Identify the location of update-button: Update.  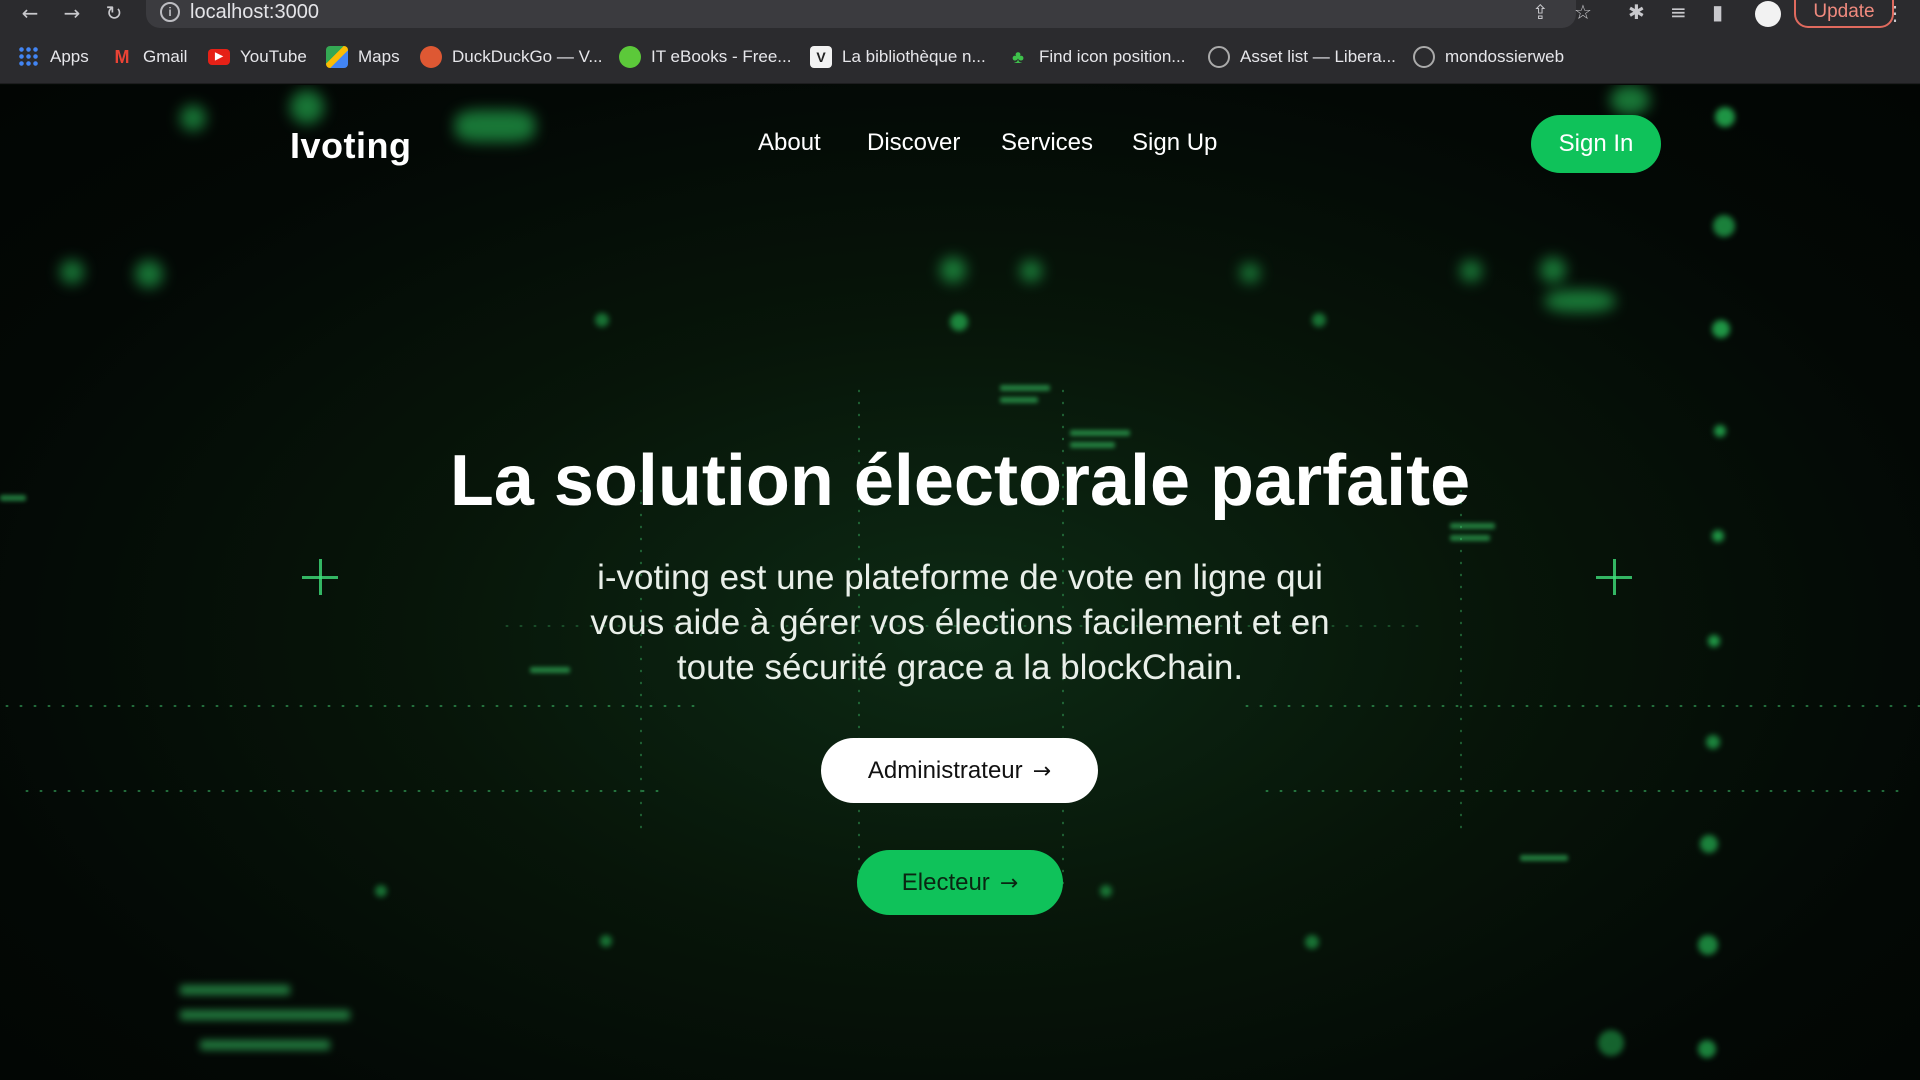
(1844, 14).